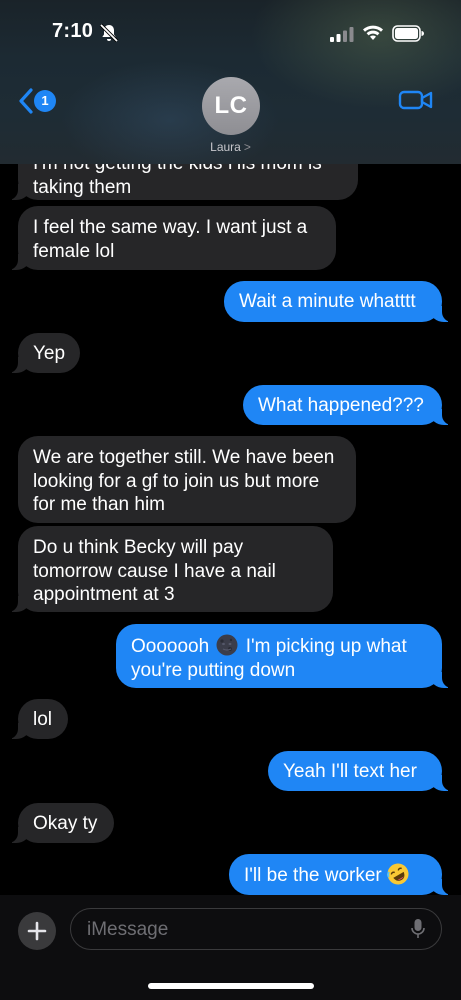 The height and width of the screenshot is (1000, 461). Describe the element at coordinates (128, 929) in the screenshot. I see `imessage-placeholder: iMessage` at that location.